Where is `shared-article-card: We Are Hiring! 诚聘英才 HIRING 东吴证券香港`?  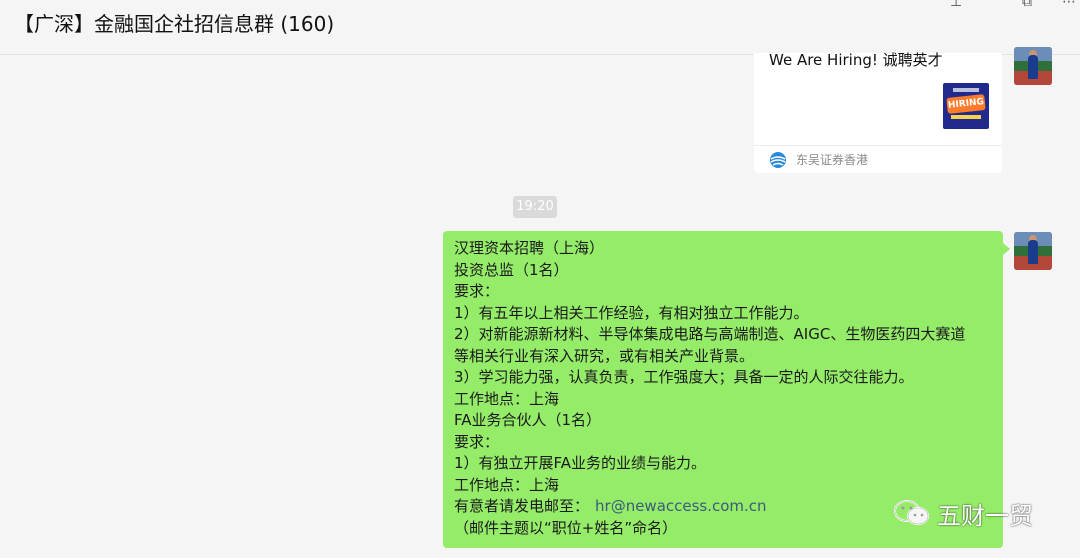 shared-article-card: We Are Hiring! 诚聘英才 HIRING 东吴证券香港 is located at coordinates (878, 112).